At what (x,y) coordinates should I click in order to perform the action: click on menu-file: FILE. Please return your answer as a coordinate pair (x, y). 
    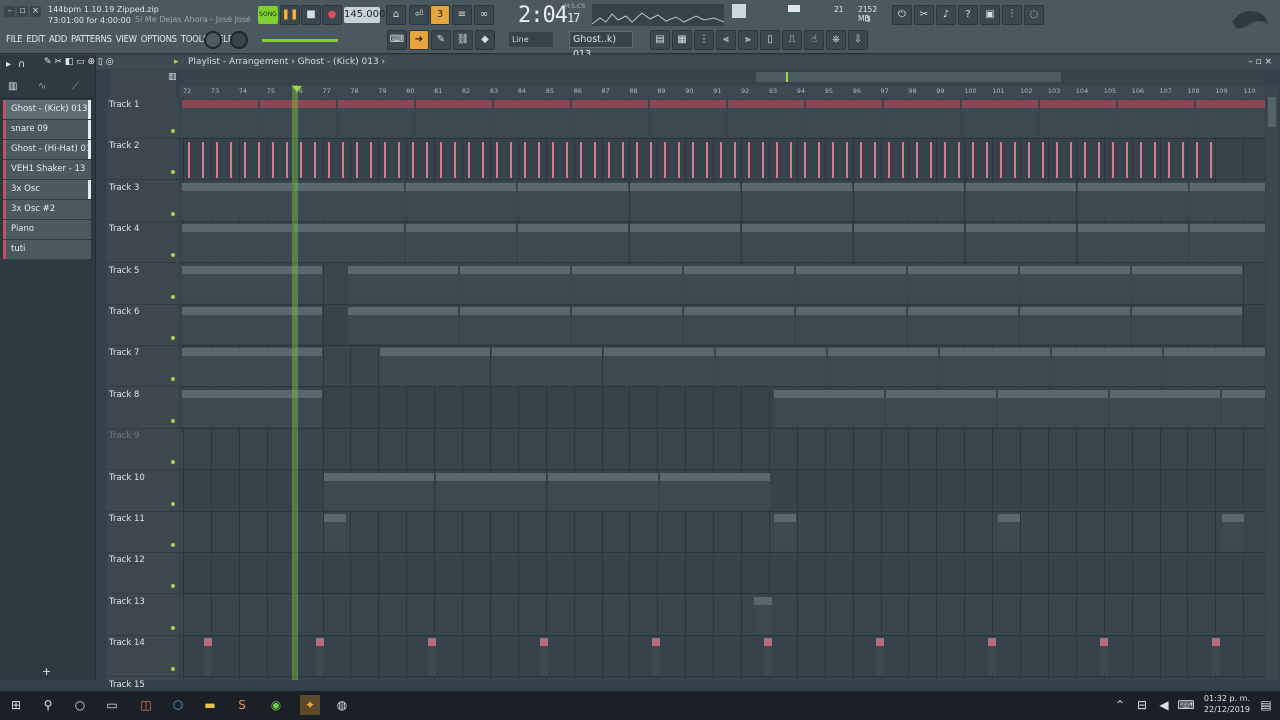
    Looking at the image, I should click on (14, 39).